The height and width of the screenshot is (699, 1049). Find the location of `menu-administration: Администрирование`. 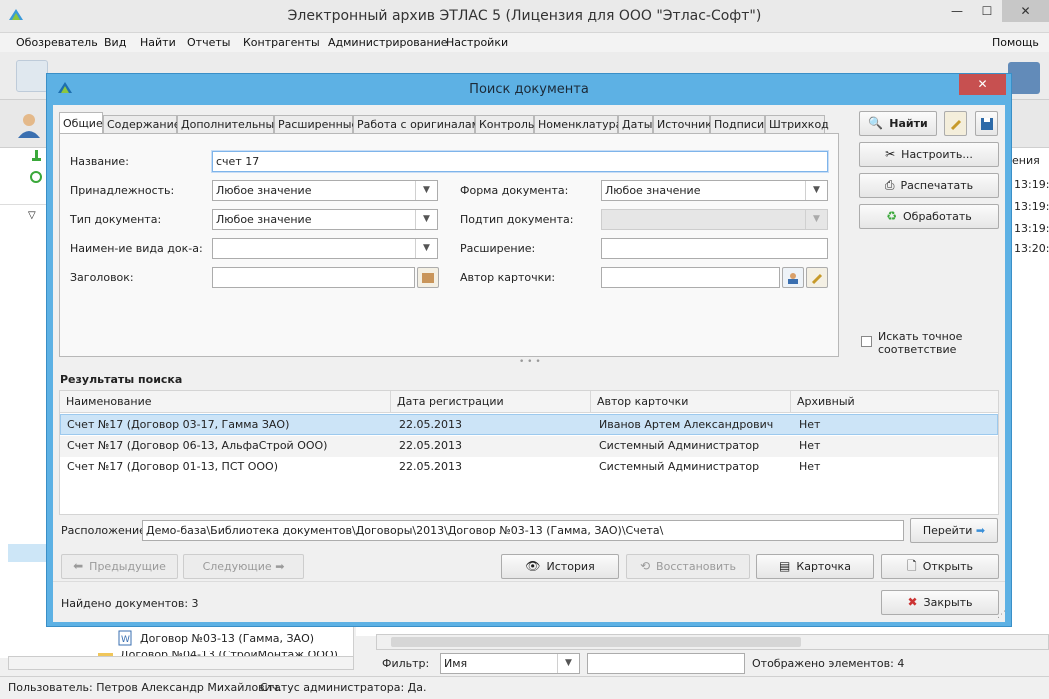

menu-administration: Администрирование is located at coordinates (388, 42).